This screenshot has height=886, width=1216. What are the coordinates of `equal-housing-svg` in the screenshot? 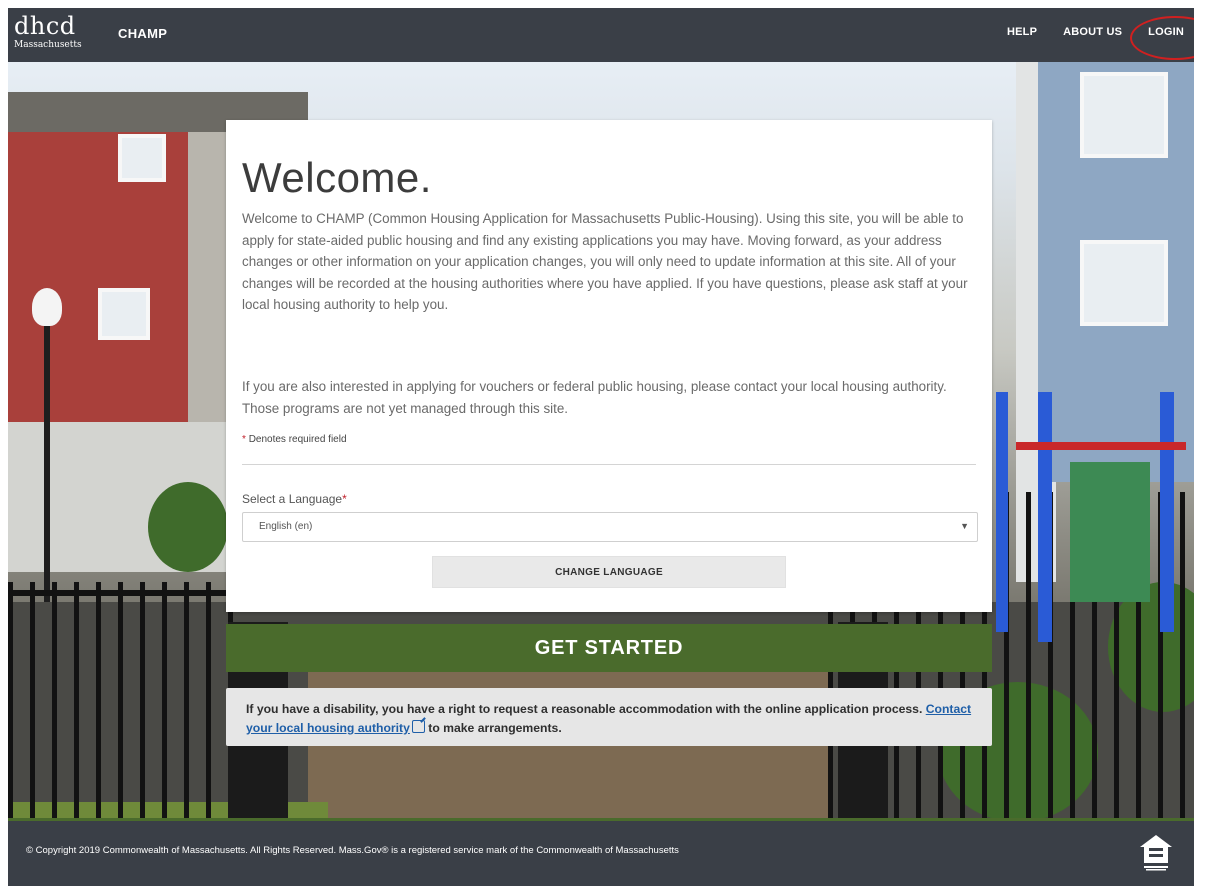 It's located at (1156, 853).